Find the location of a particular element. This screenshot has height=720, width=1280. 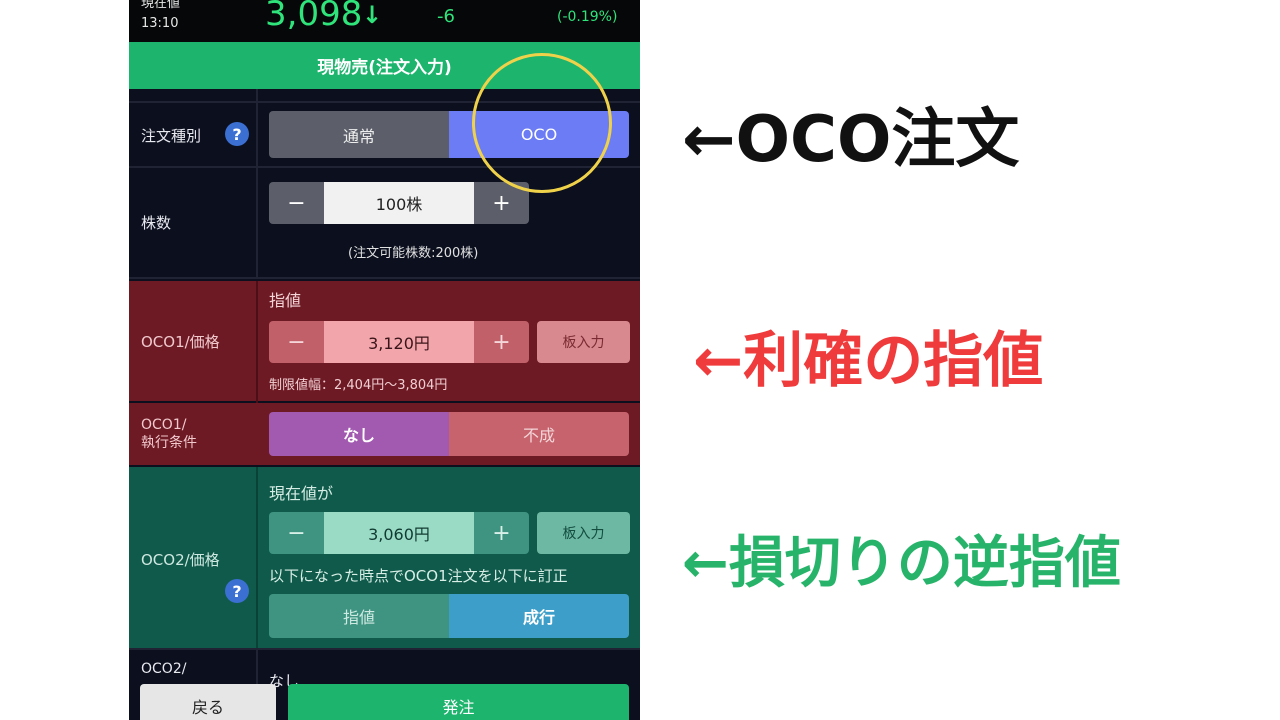

oco2-board-button: 板入力 is located at coordinates (583, 533).